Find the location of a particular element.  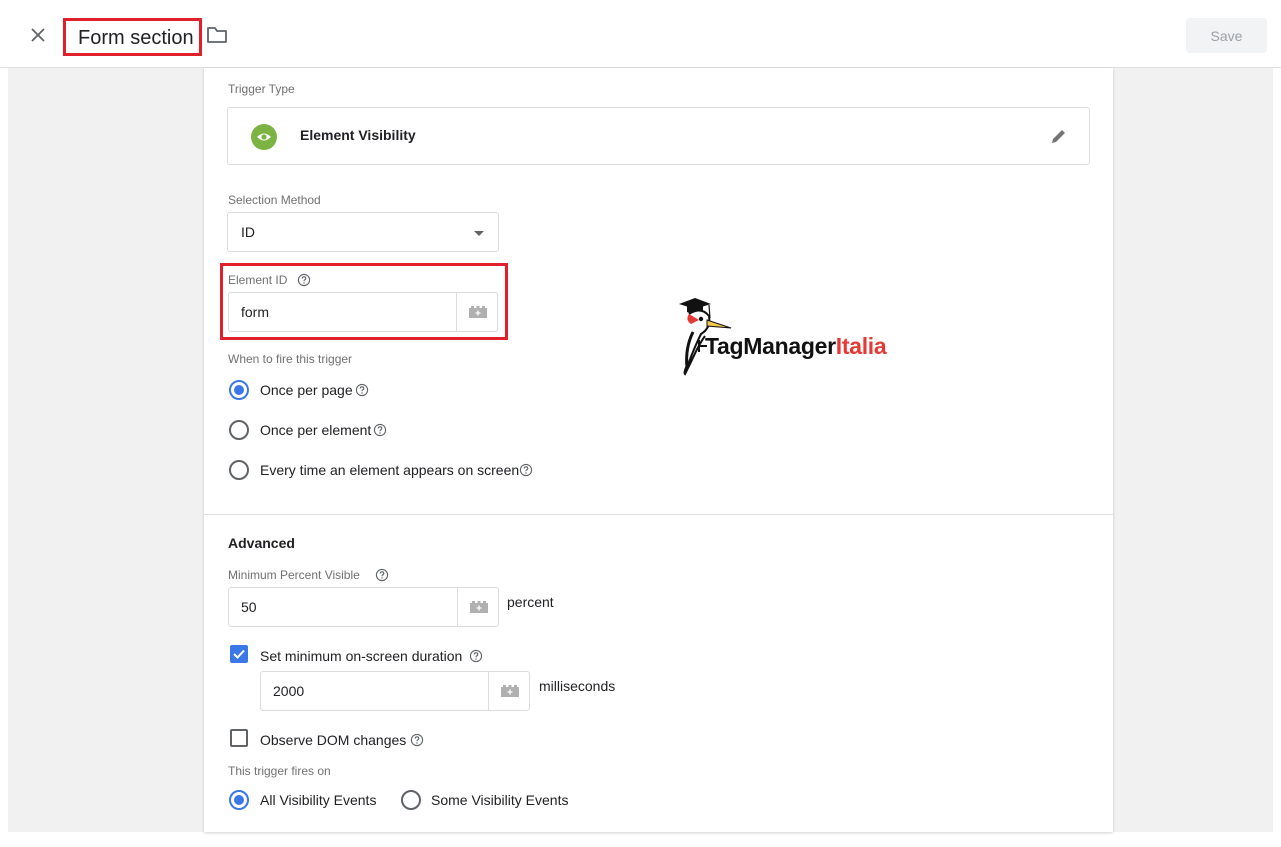

observe-dom-checkbox is located at coordinates (239, 738).